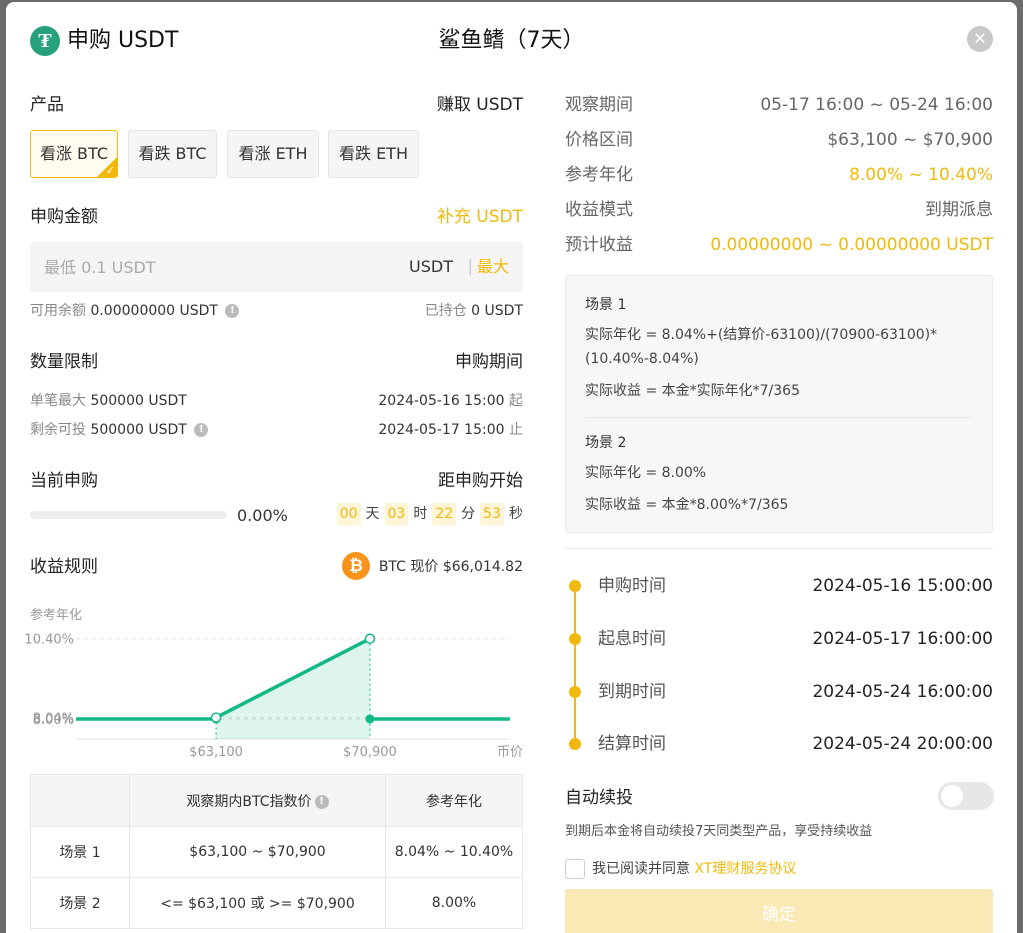 The image size is (1023, 933). What do you see at coordinates (599, 798) in the screenshot?
I see `auto-renew-label: 自动续投` at bounding box center [599, 798].